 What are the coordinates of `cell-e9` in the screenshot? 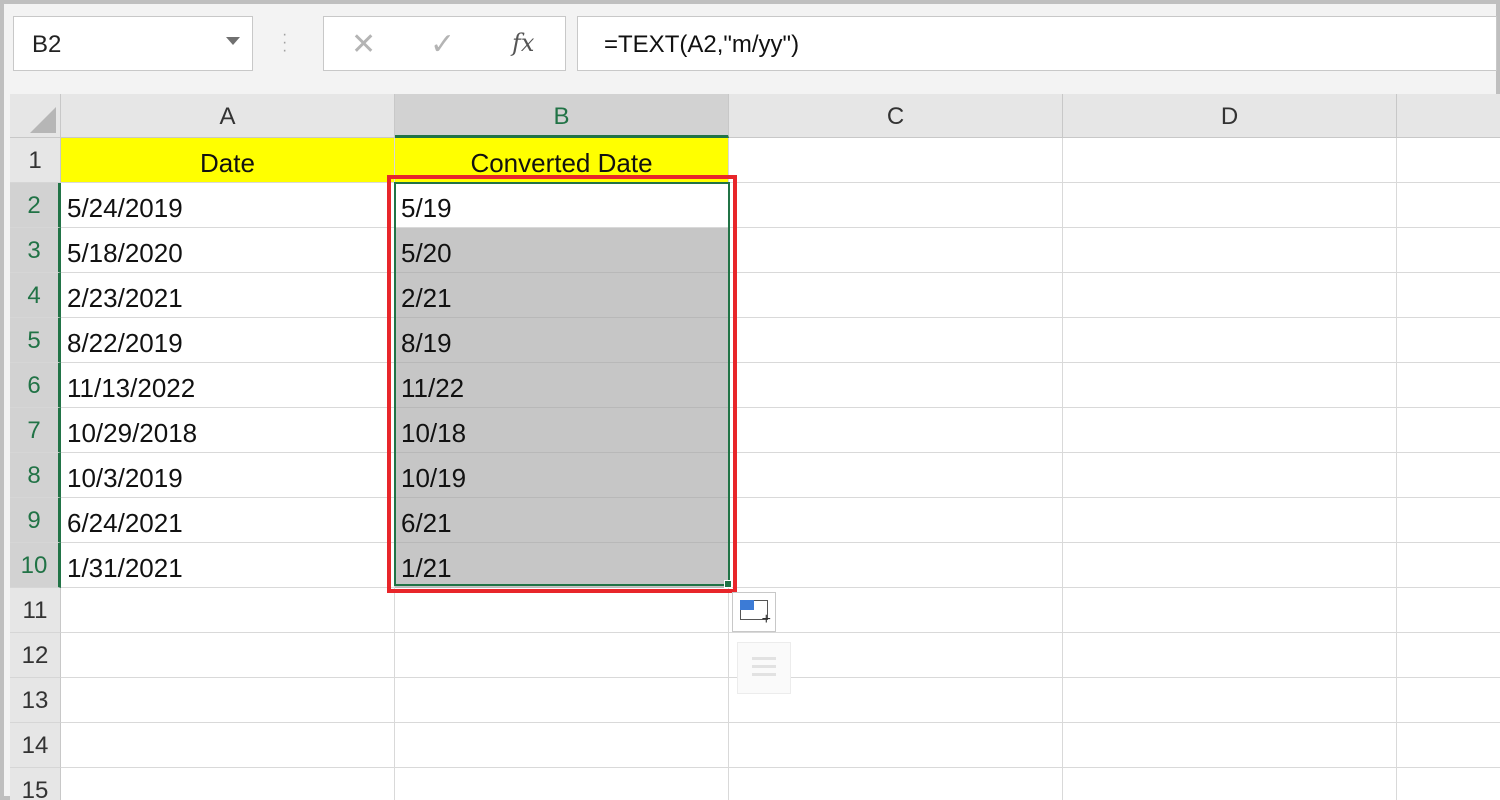 It's located at (1448, 520).